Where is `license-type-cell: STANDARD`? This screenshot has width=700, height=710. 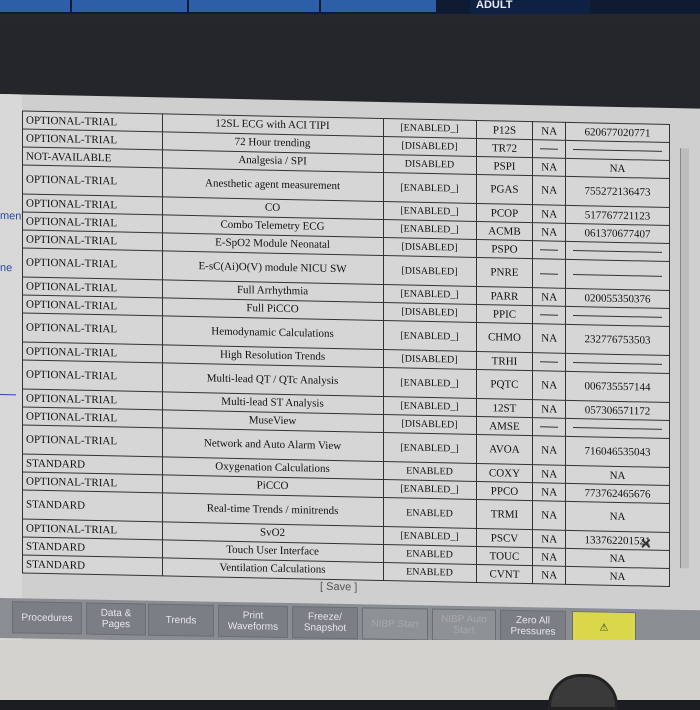 license-type-cell: STANDARD is located at coordinates (92, 565).